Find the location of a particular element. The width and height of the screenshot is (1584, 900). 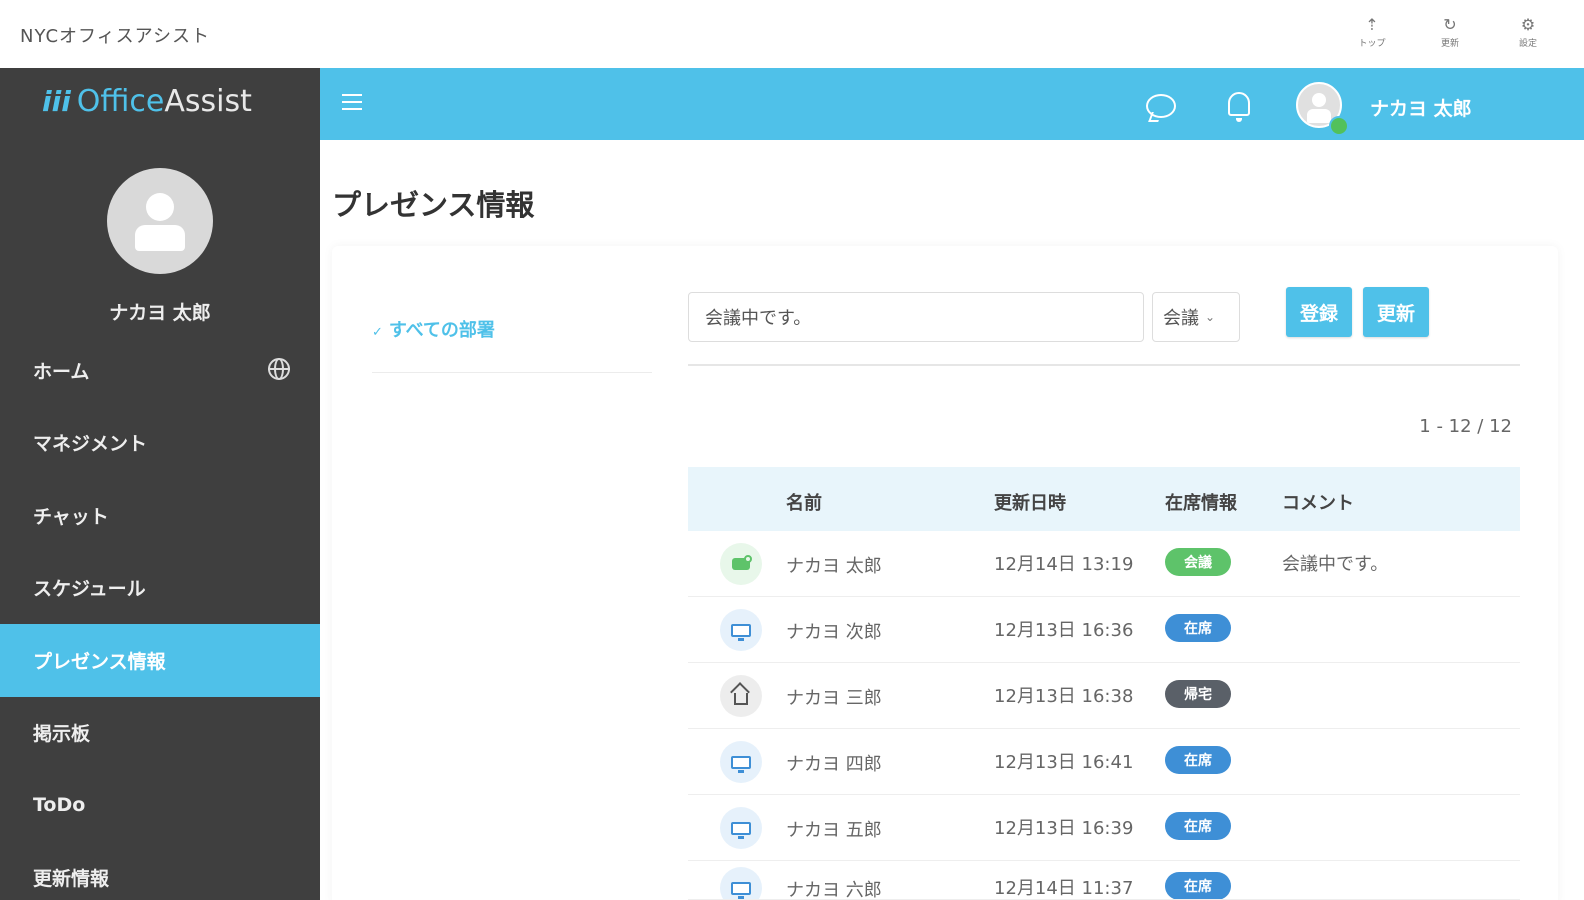

row-updated: 12月13日 16:41 is located at coordinates (1064, 762).